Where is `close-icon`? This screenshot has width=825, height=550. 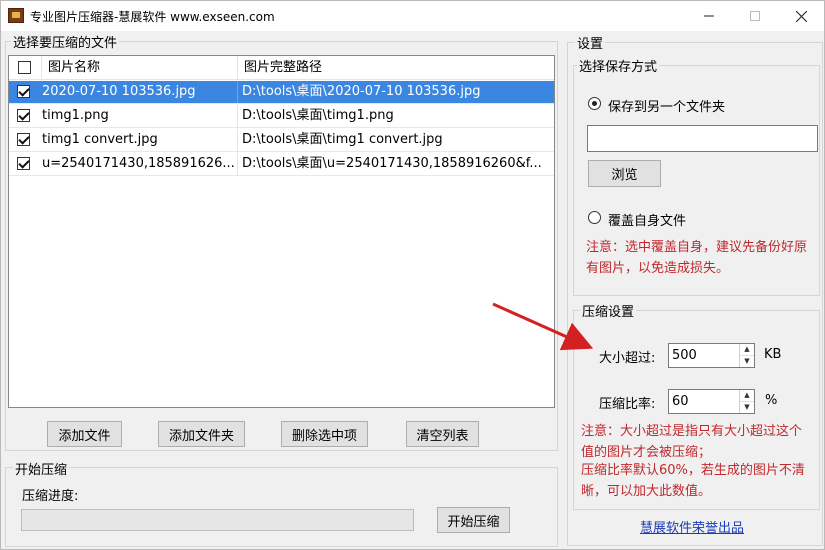
close-icon is located at coordinates (801, 16).